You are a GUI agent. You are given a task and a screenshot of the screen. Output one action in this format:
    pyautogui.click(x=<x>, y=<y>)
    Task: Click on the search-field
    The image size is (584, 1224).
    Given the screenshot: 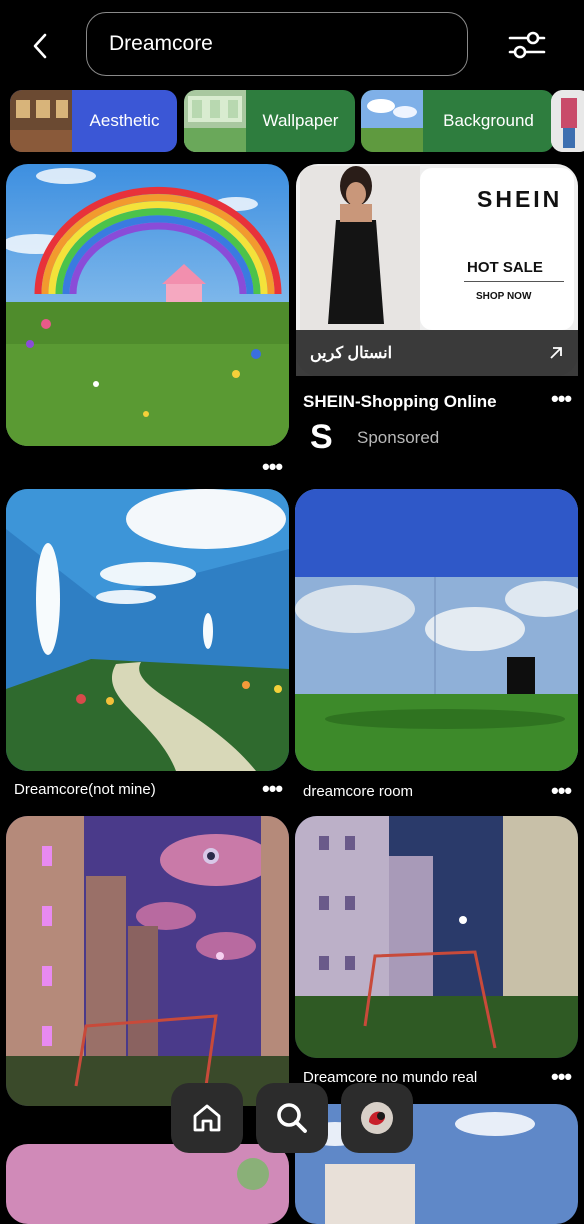 What is the action you would take?
    pyautogui.click(x=277, y=44)
    